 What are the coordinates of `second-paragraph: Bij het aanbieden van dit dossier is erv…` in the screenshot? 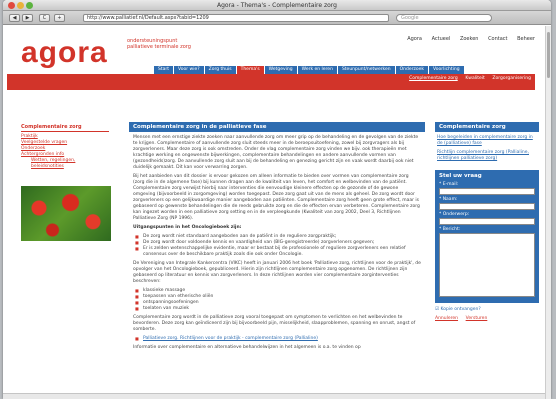 It's located at (276, 197).